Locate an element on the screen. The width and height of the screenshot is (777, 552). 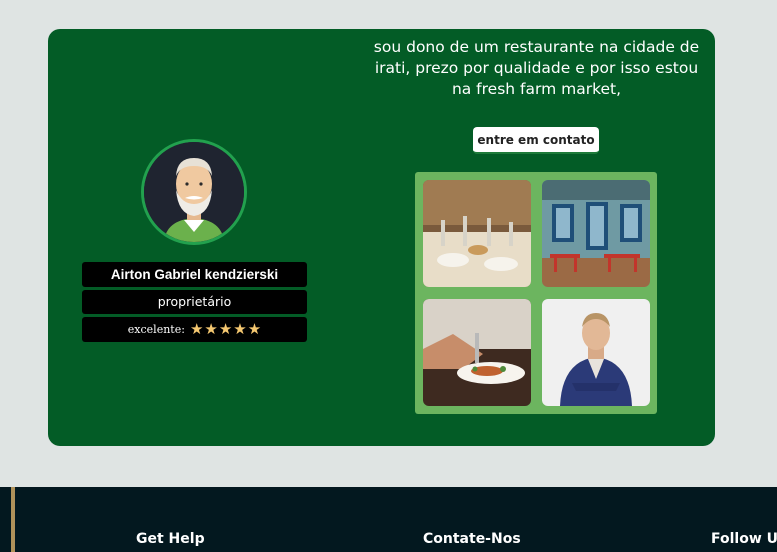
reviewer-name: Airton Gabriel kendzierski is located at coordinates (194, 274).